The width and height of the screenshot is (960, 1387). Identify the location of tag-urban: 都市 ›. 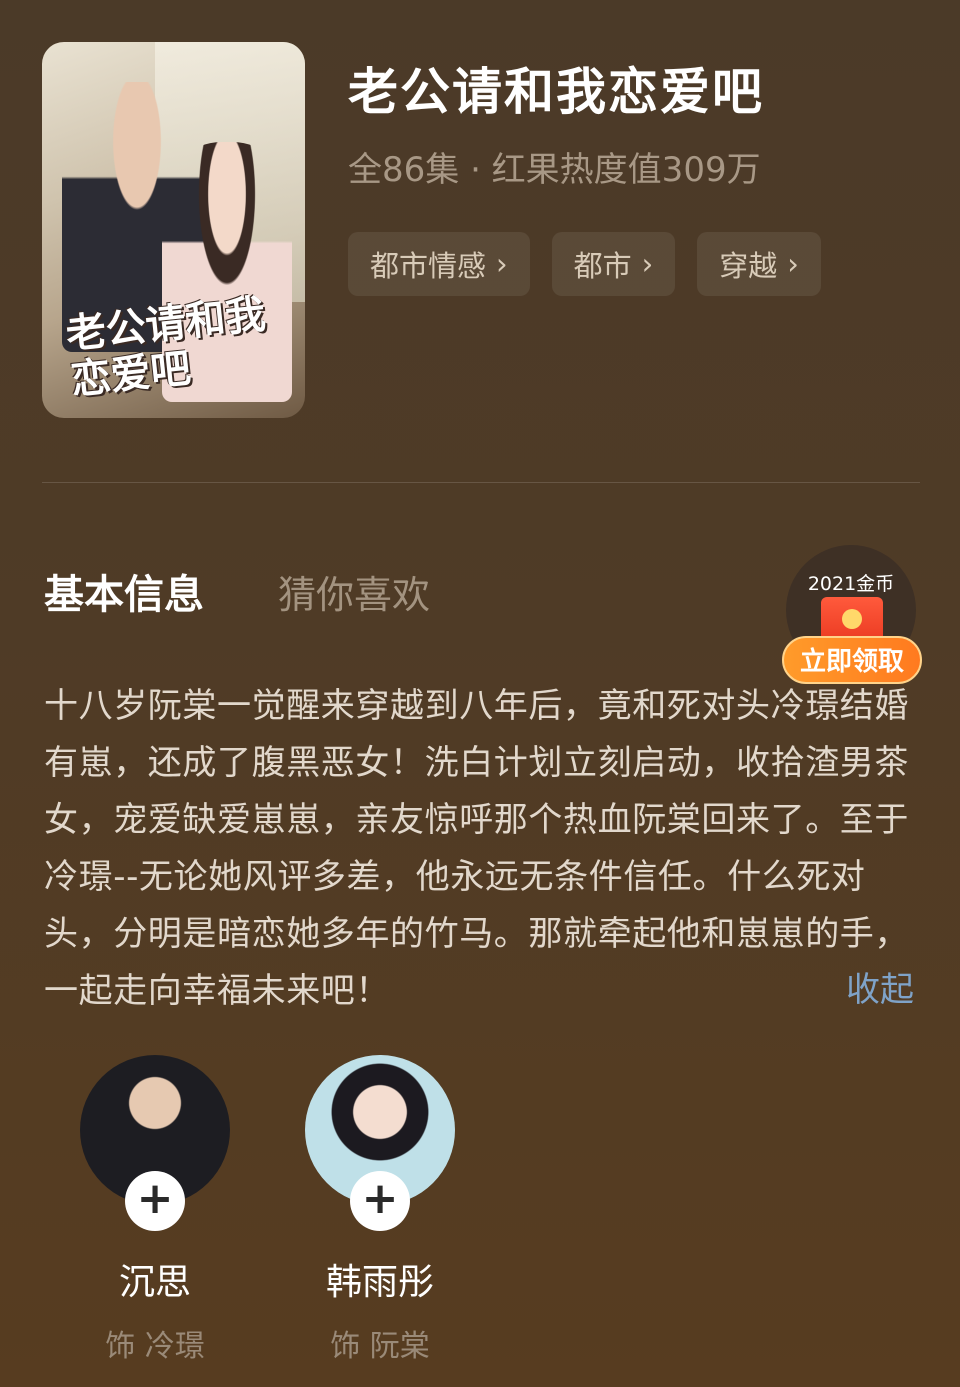
(613, 264).